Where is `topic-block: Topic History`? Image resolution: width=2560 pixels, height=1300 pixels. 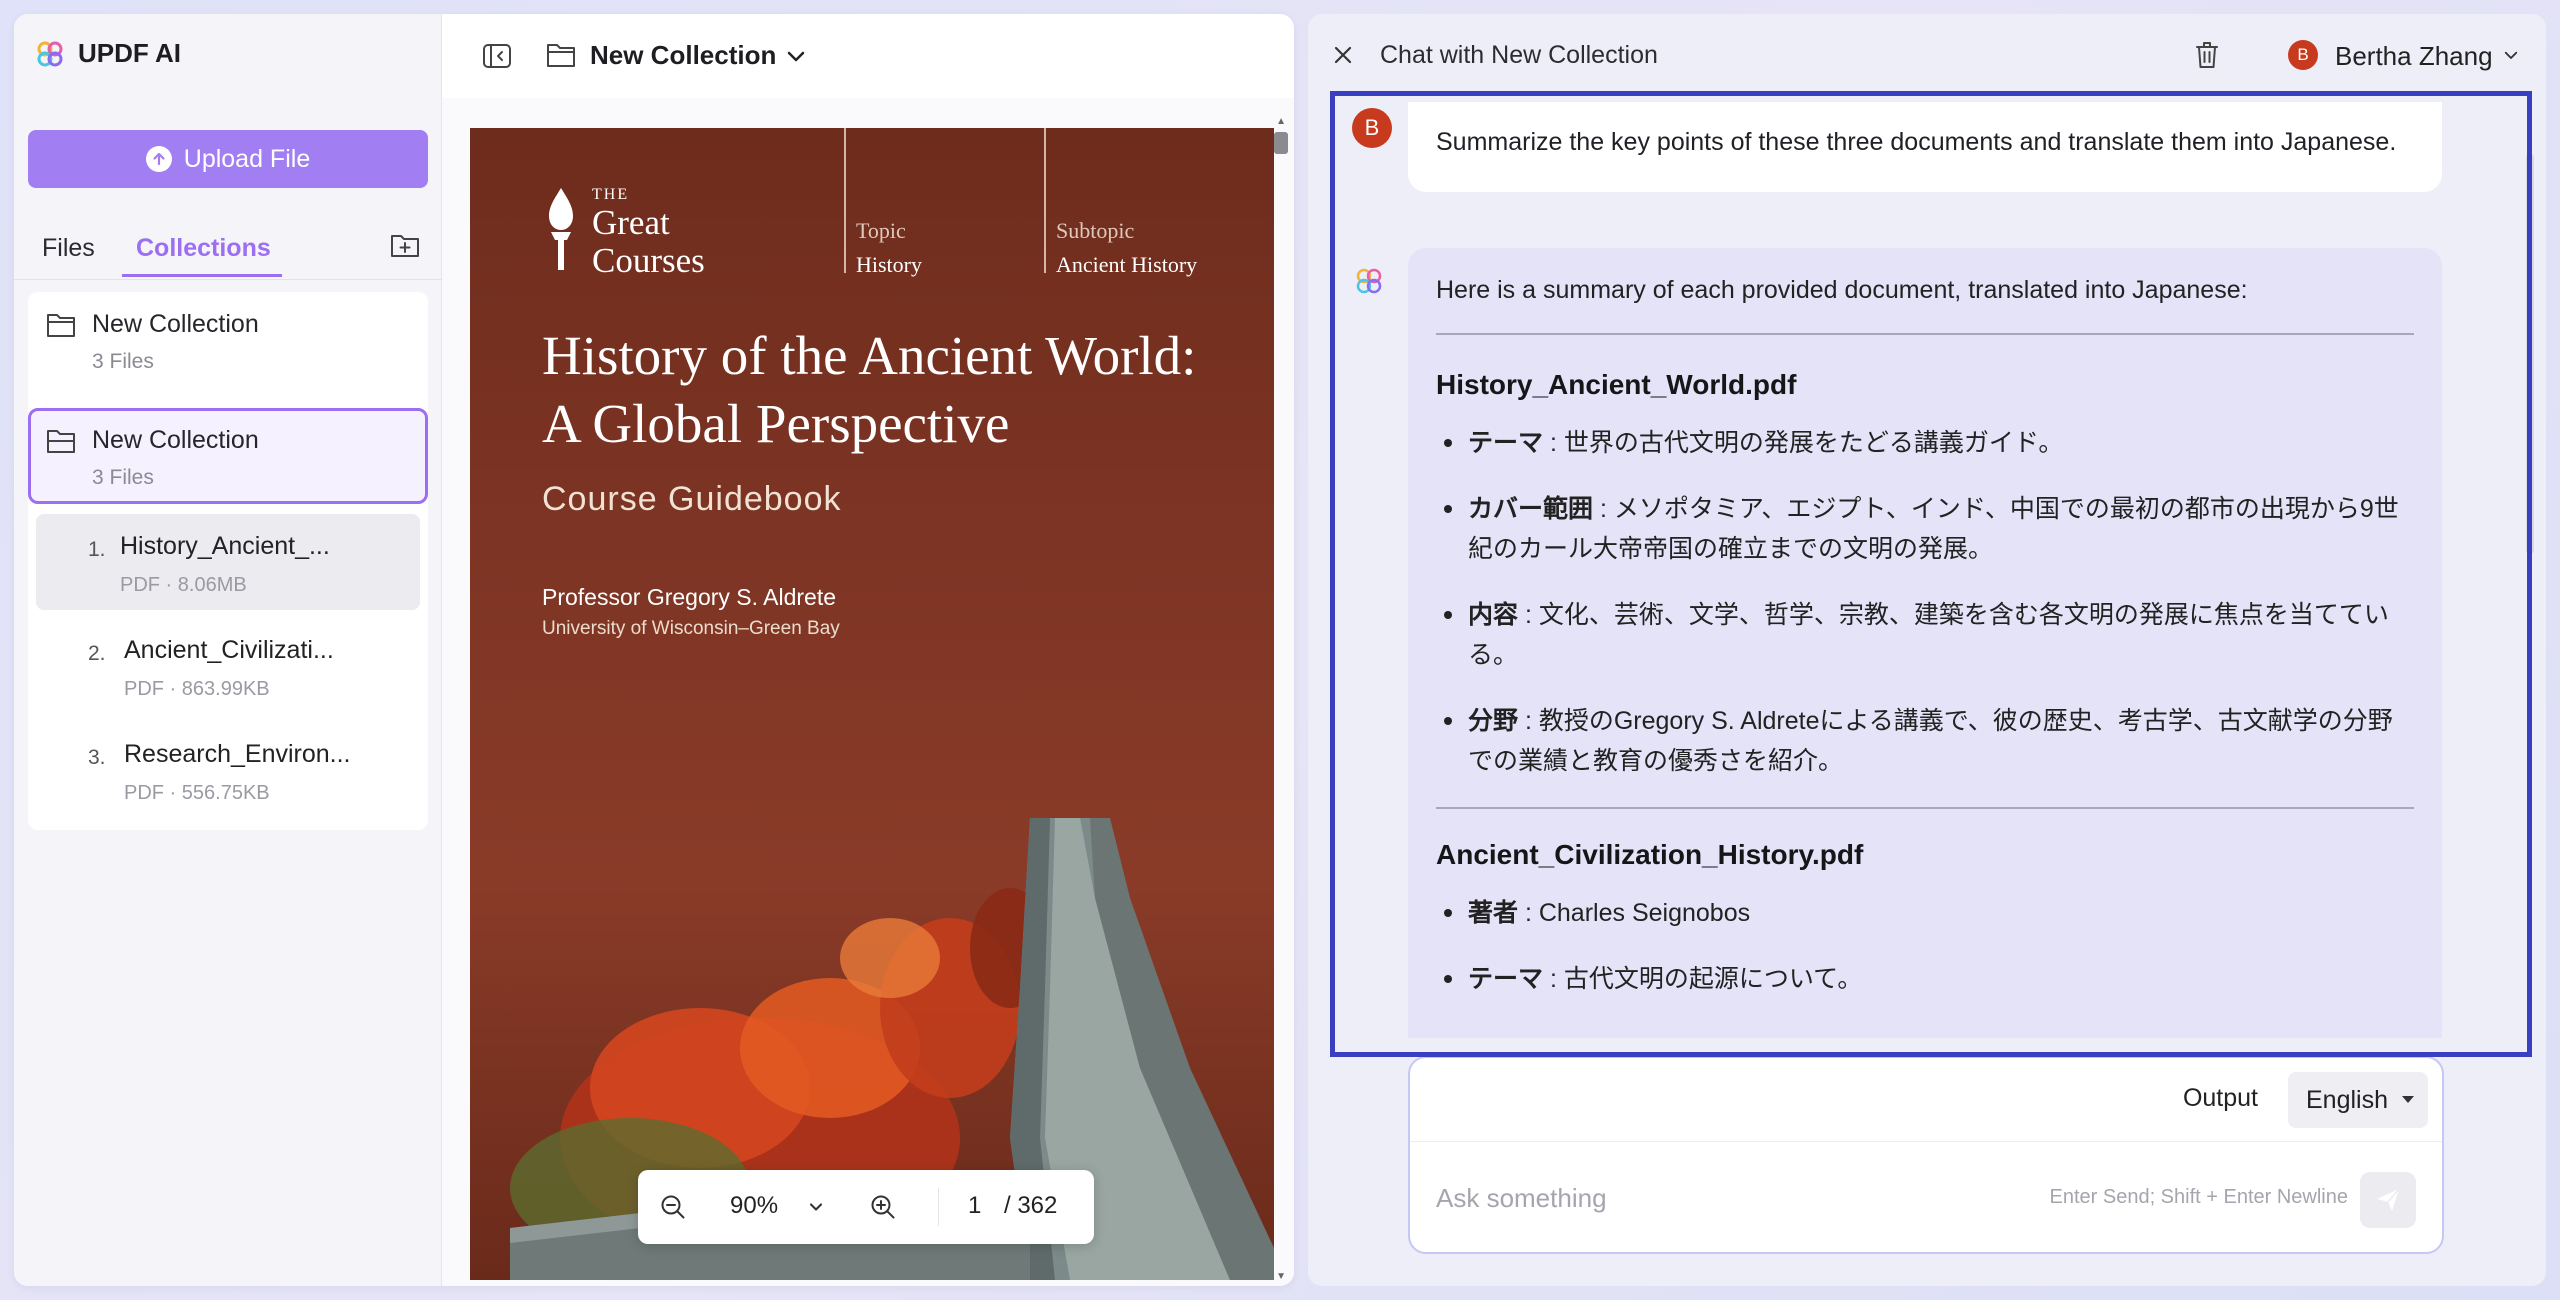
topic-block: Topic History is located at coordinates (889, 248).